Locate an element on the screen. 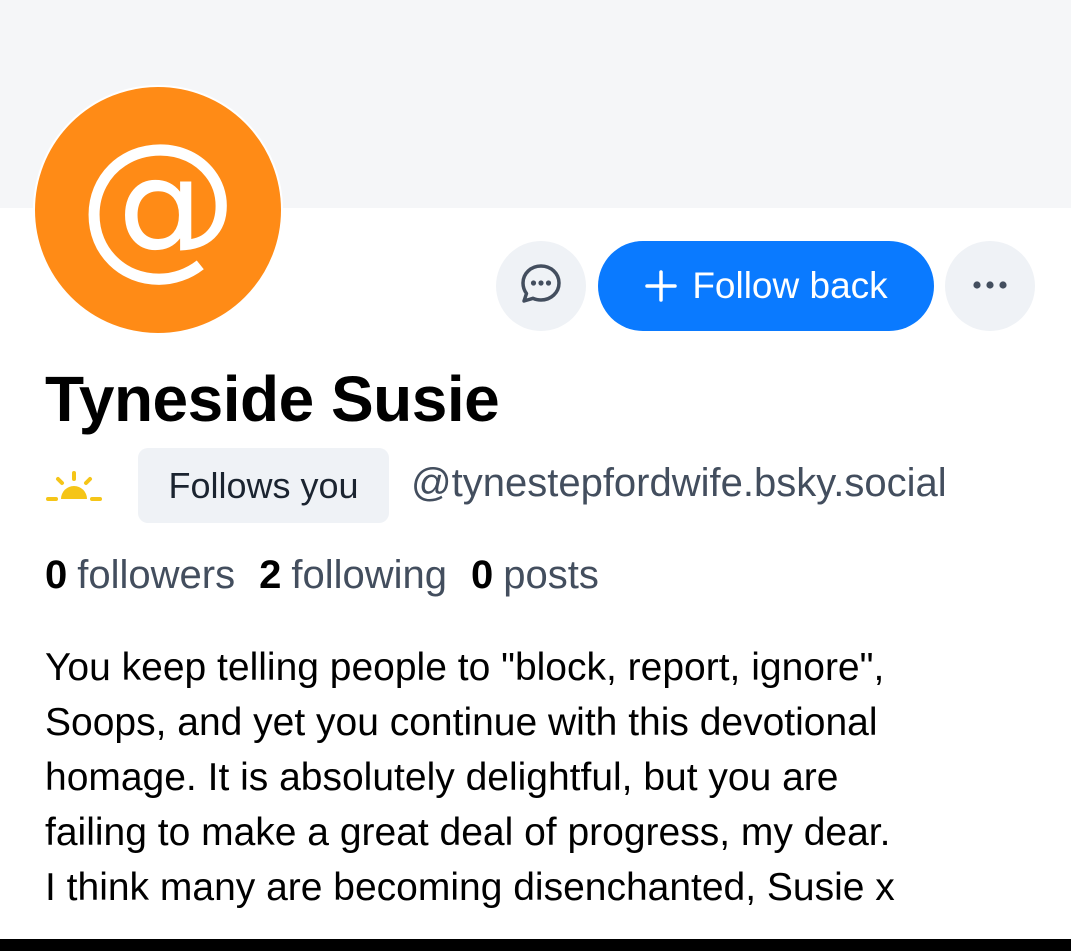 This screenshot has width=1071, height=951. follow-back-button: Follow back is located at coordinates (766, 286).